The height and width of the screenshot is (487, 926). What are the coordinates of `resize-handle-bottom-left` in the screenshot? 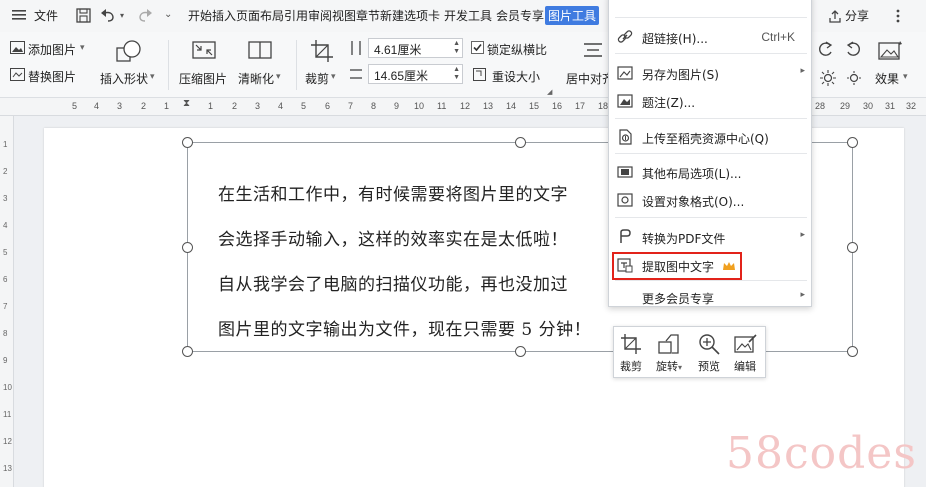 It's located at (187, 351).